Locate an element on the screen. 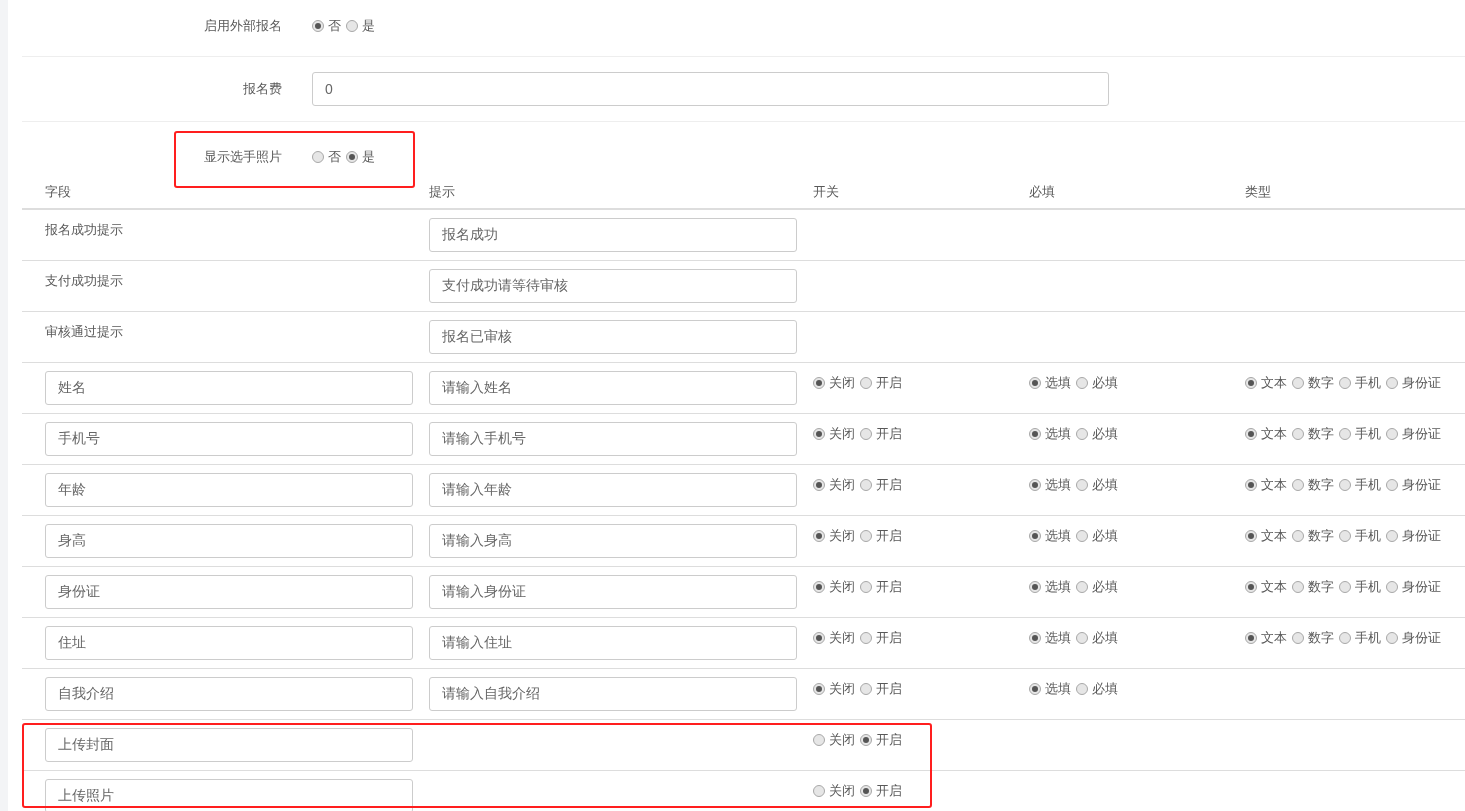  text-field: 上传封面 is located at coordinates (229, 745).